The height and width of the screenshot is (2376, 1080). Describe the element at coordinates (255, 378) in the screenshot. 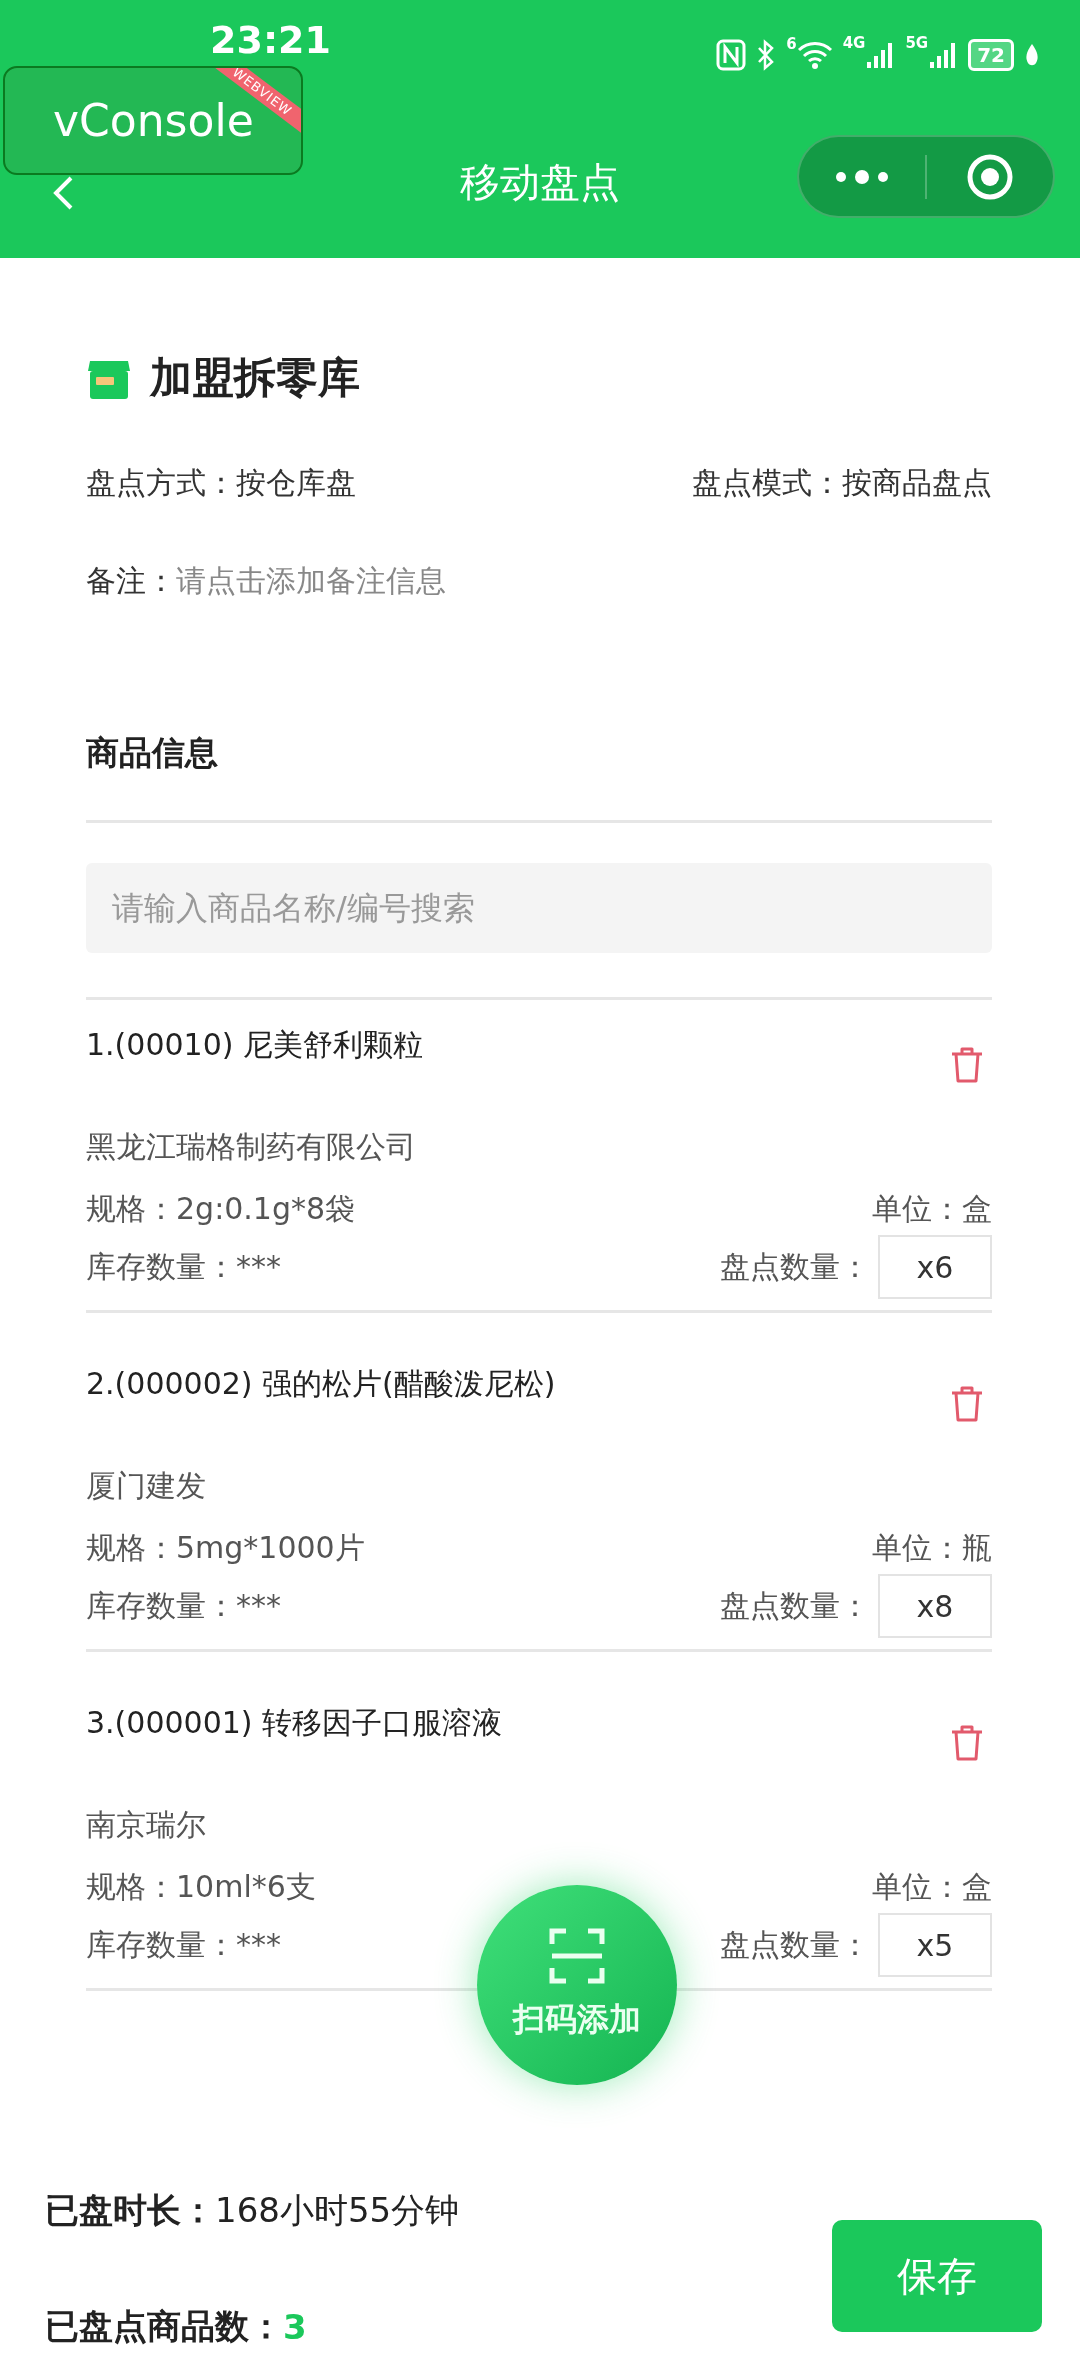

I see `warehouse-name: 加盟拆零库` at that location.